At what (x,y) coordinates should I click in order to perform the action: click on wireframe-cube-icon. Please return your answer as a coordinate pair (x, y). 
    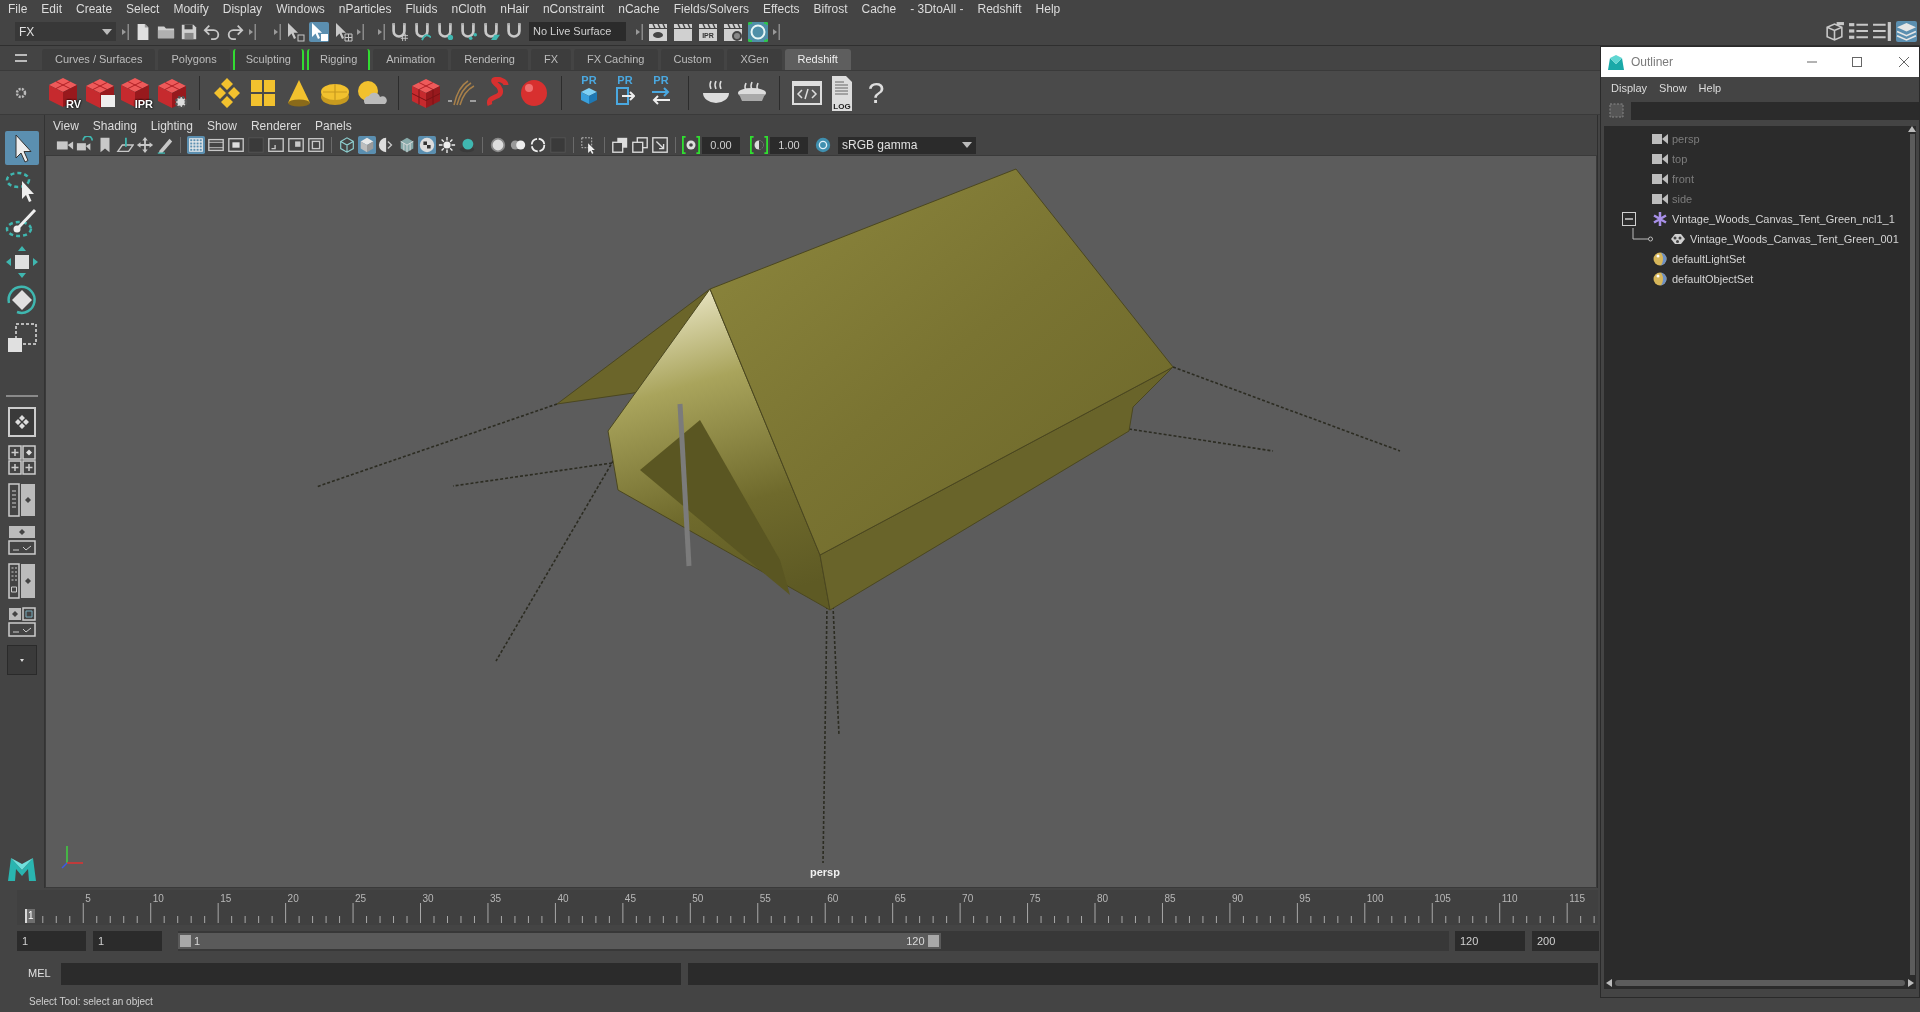
    Looking at the image, I should click on (347, 145).